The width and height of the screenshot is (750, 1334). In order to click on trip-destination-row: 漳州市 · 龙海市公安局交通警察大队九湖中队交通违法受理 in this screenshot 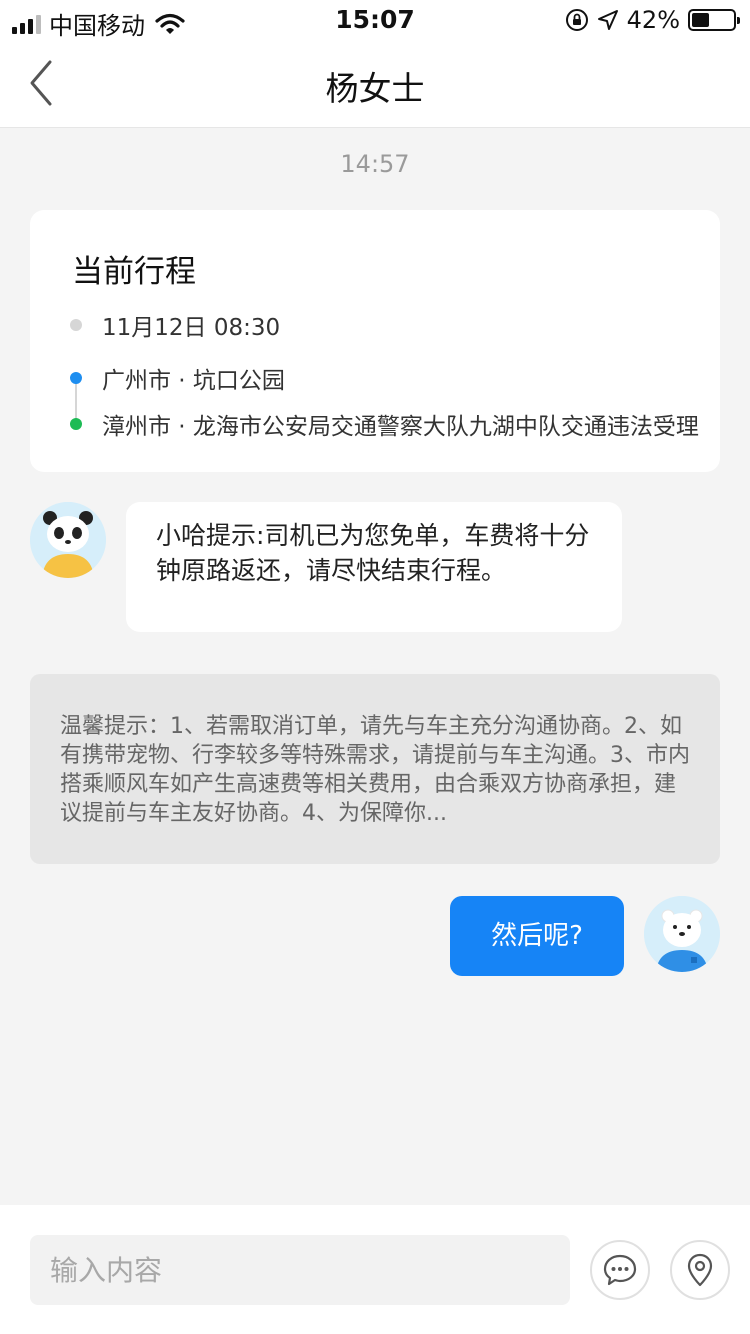, I will do `click(384, 424)`.